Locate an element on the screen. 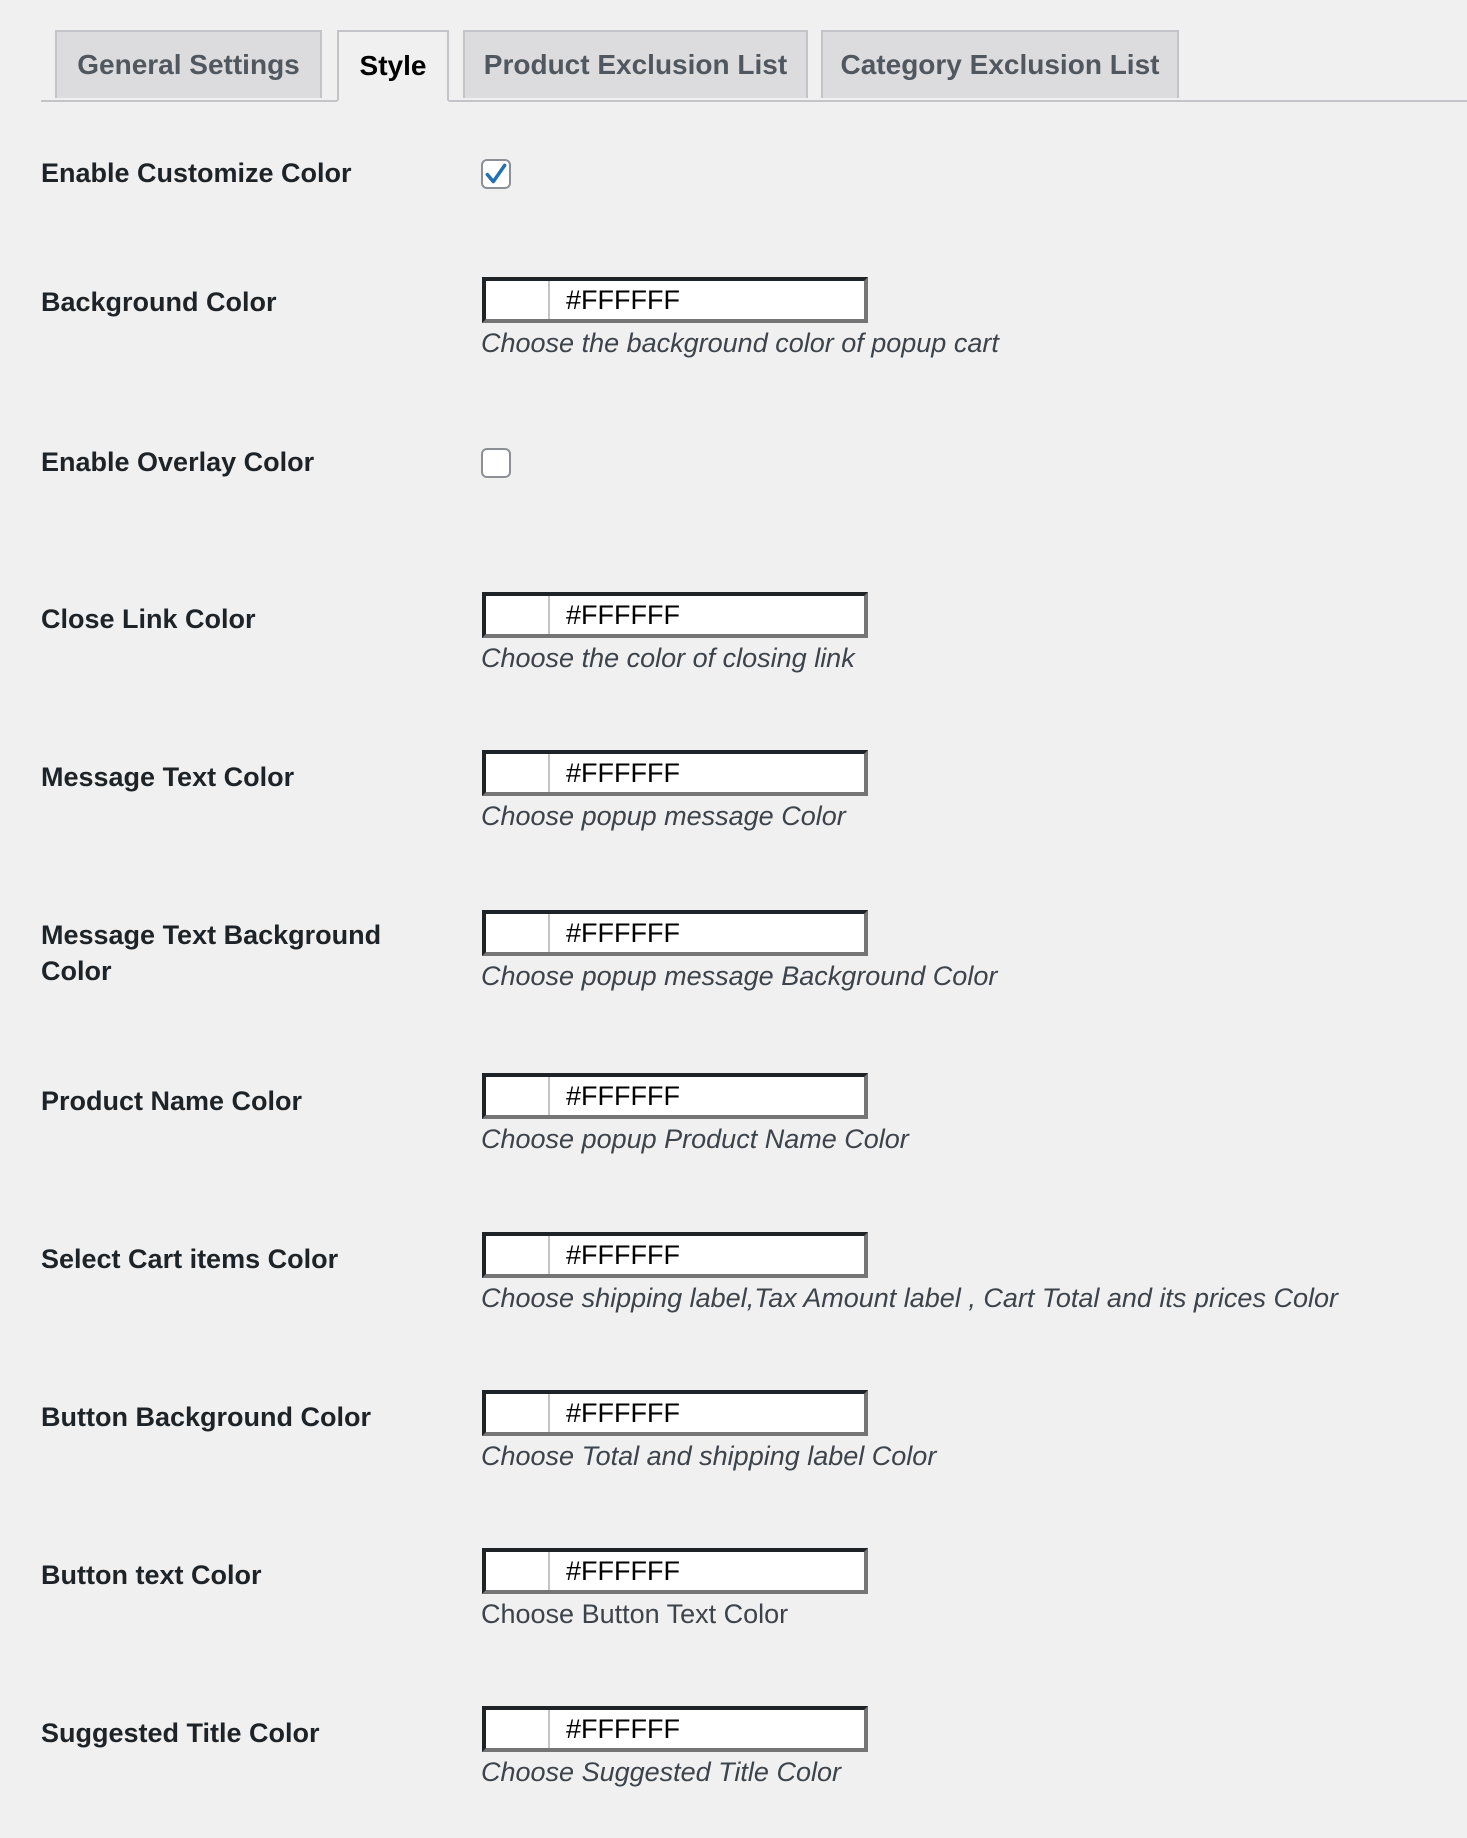 The height and width of the screenshot is (1838, 1467). setting-description: Choose Button Text Color is located at coordinates (635, 1614).